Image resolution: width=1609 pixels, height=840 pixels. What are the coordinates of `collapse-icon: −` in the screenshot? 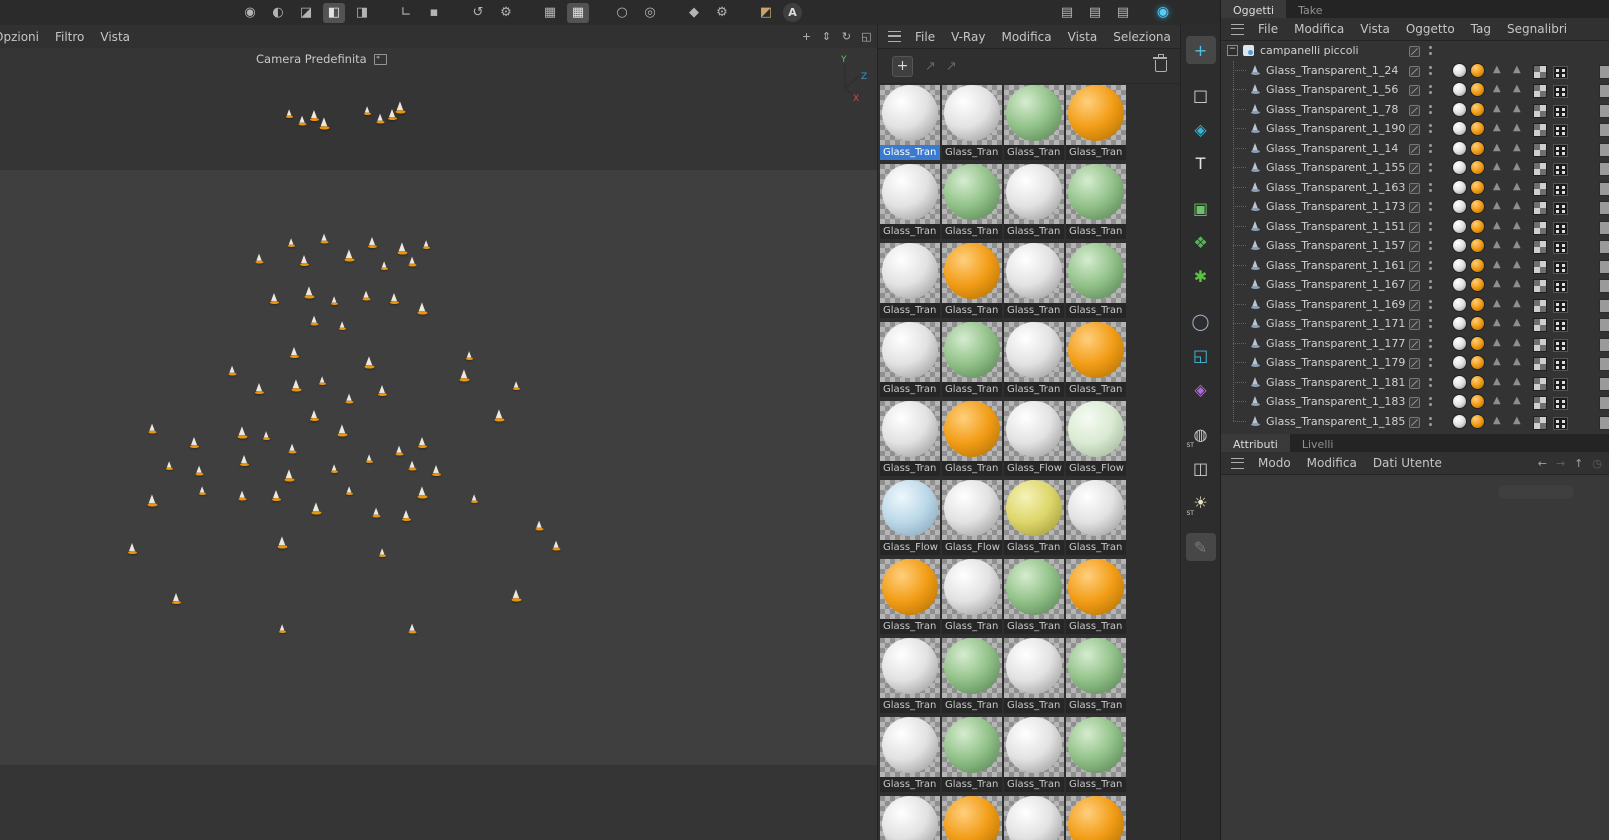 It's located at (1232, 51).